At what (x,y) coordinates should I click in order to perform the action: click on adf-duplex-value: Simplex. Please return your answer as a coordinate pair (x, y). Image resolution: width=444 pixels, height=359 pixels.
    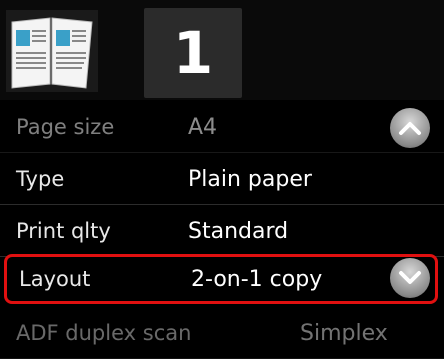
    Looking at the image, I should click on (344, 333).